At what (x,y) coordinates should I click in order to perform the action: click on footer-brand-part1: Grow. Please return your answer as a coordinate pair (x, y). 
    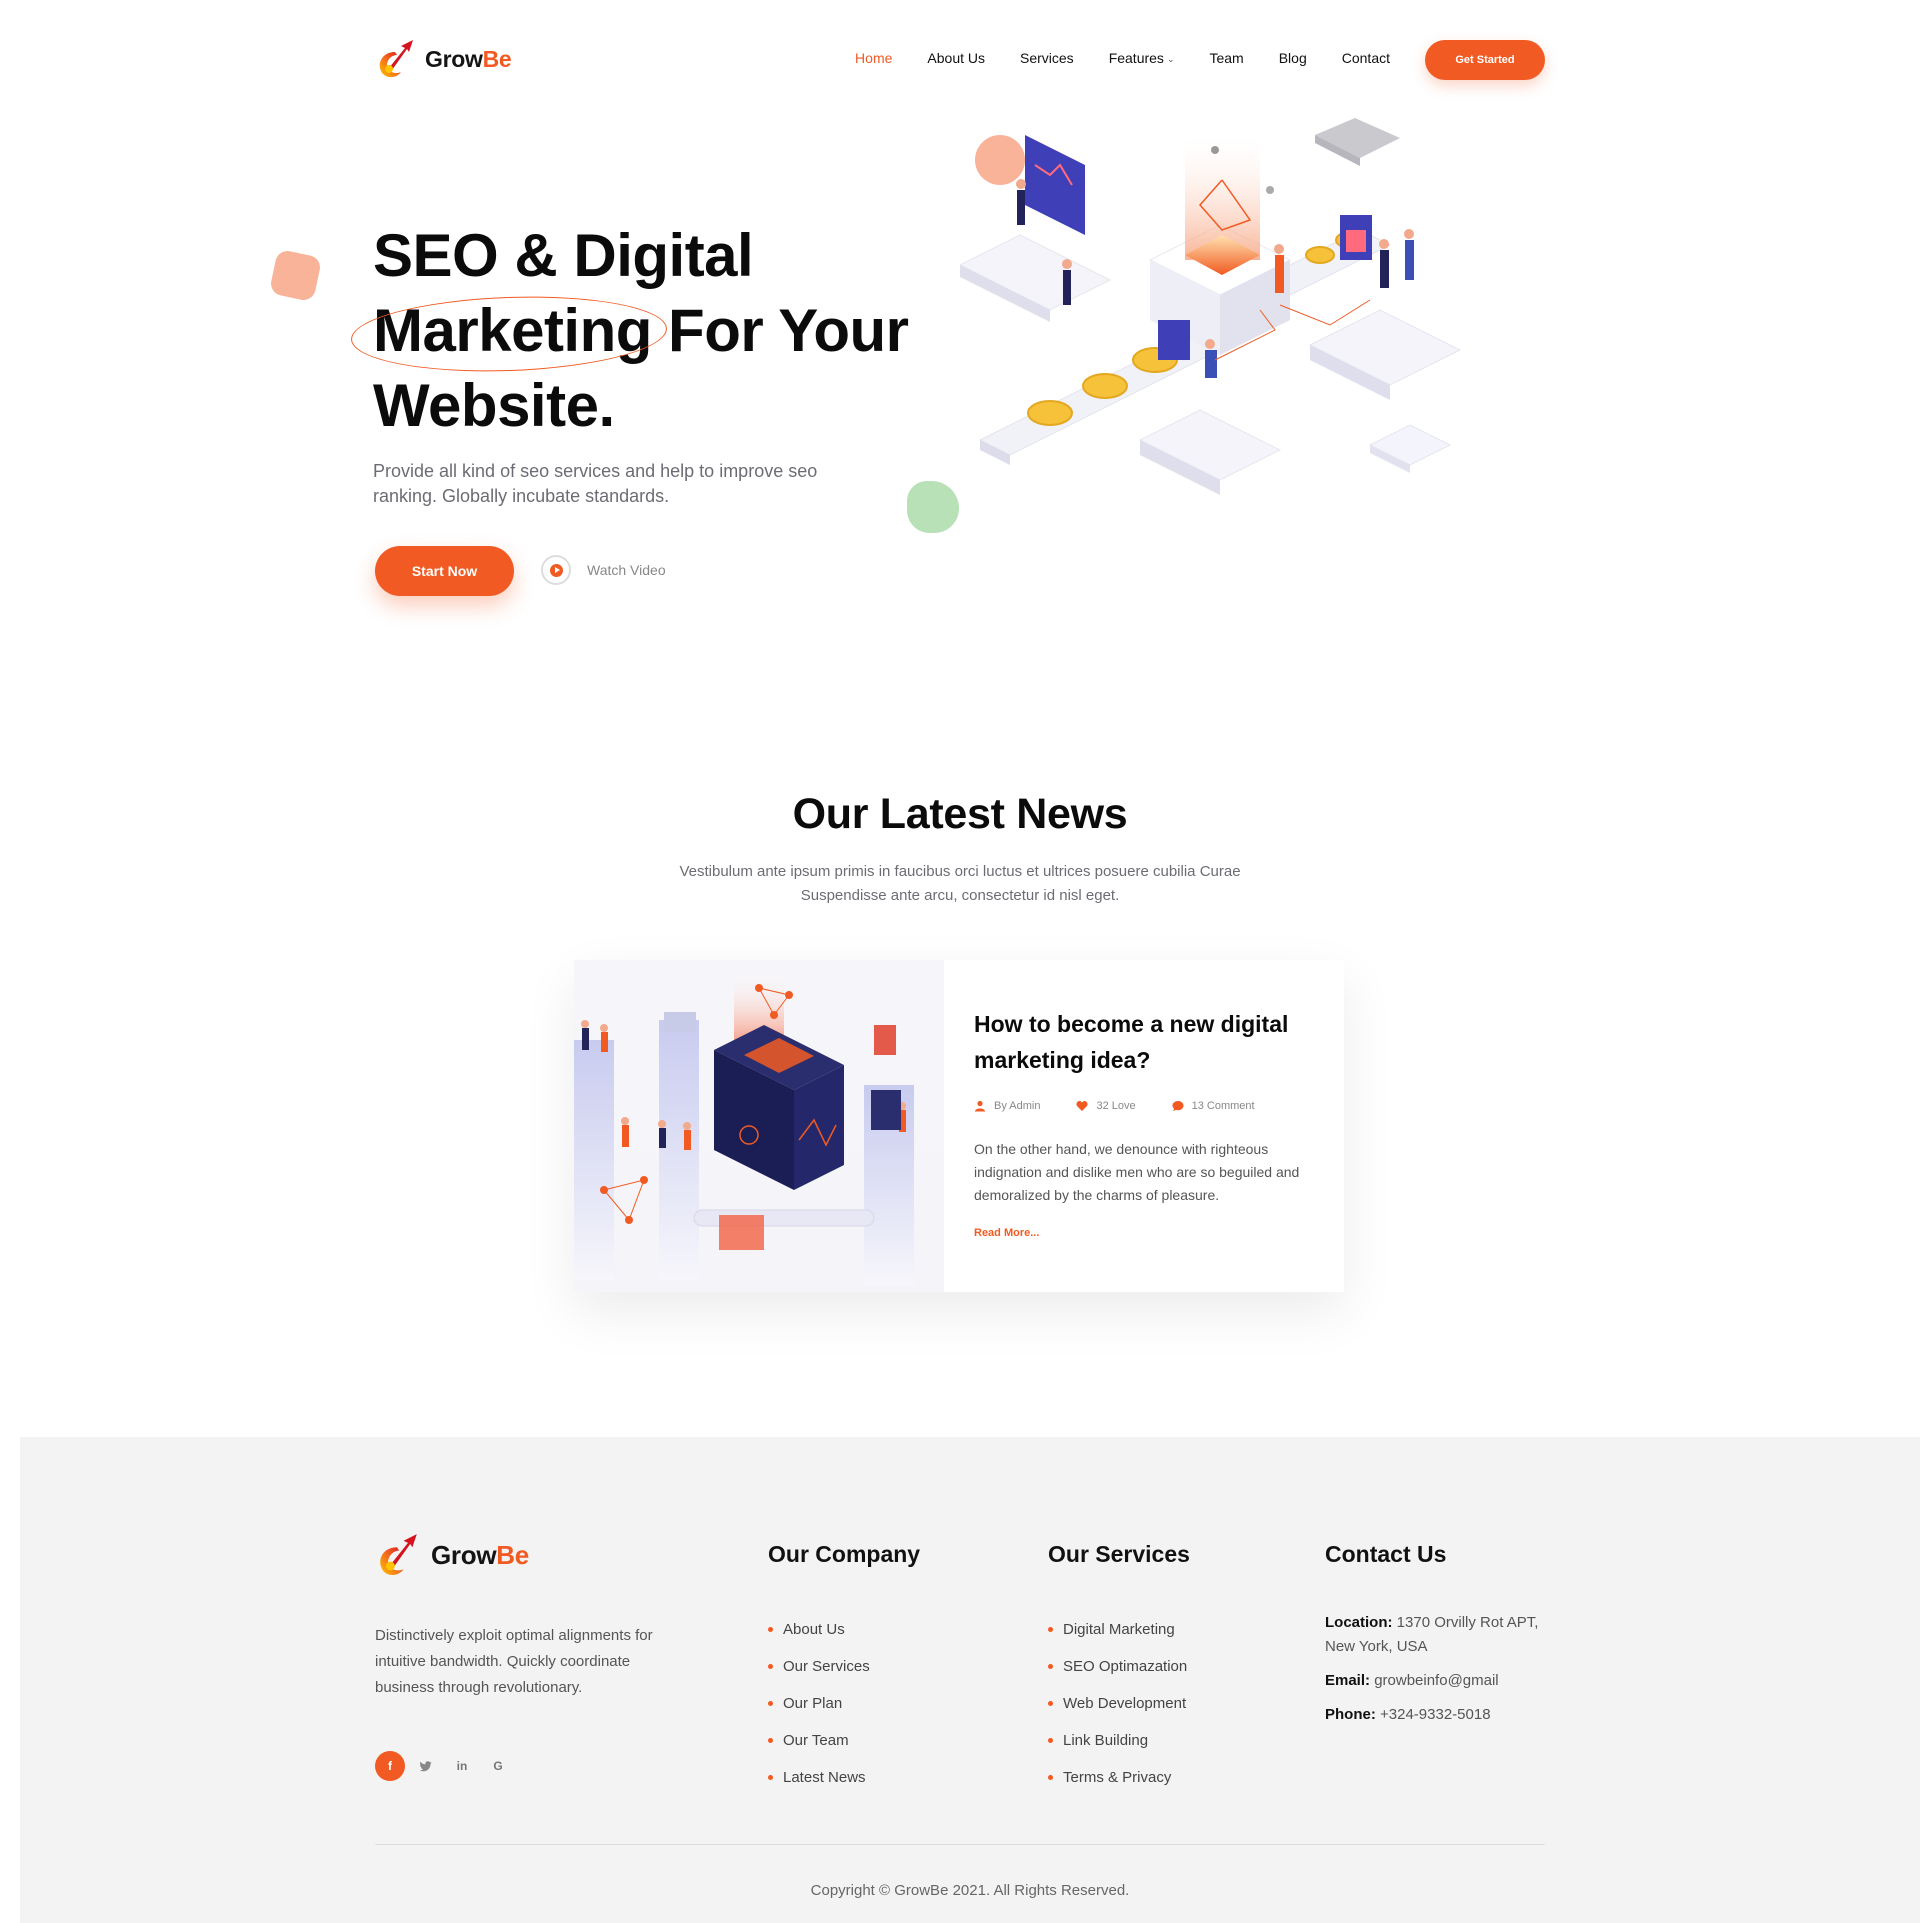
    Looking at the image, I should click on (464, 1554).